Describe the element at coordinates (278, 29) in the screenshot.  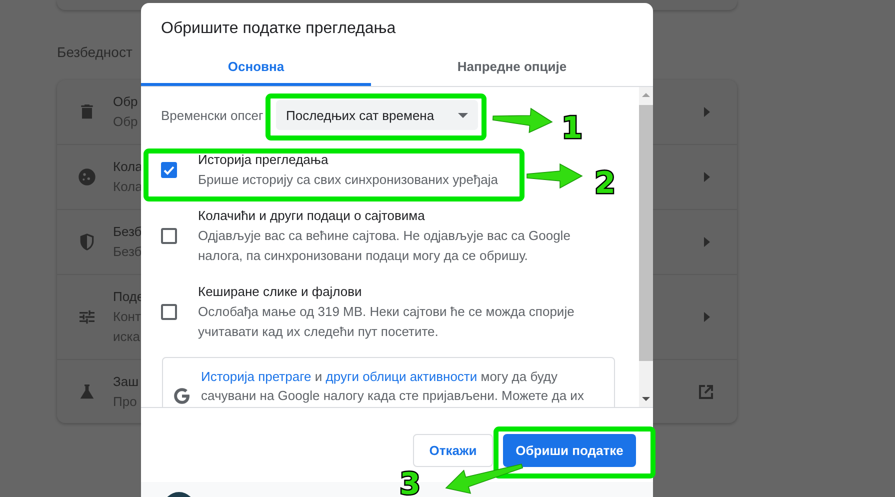
I see `dialog-title: Обришите податке прегледања` at that location.